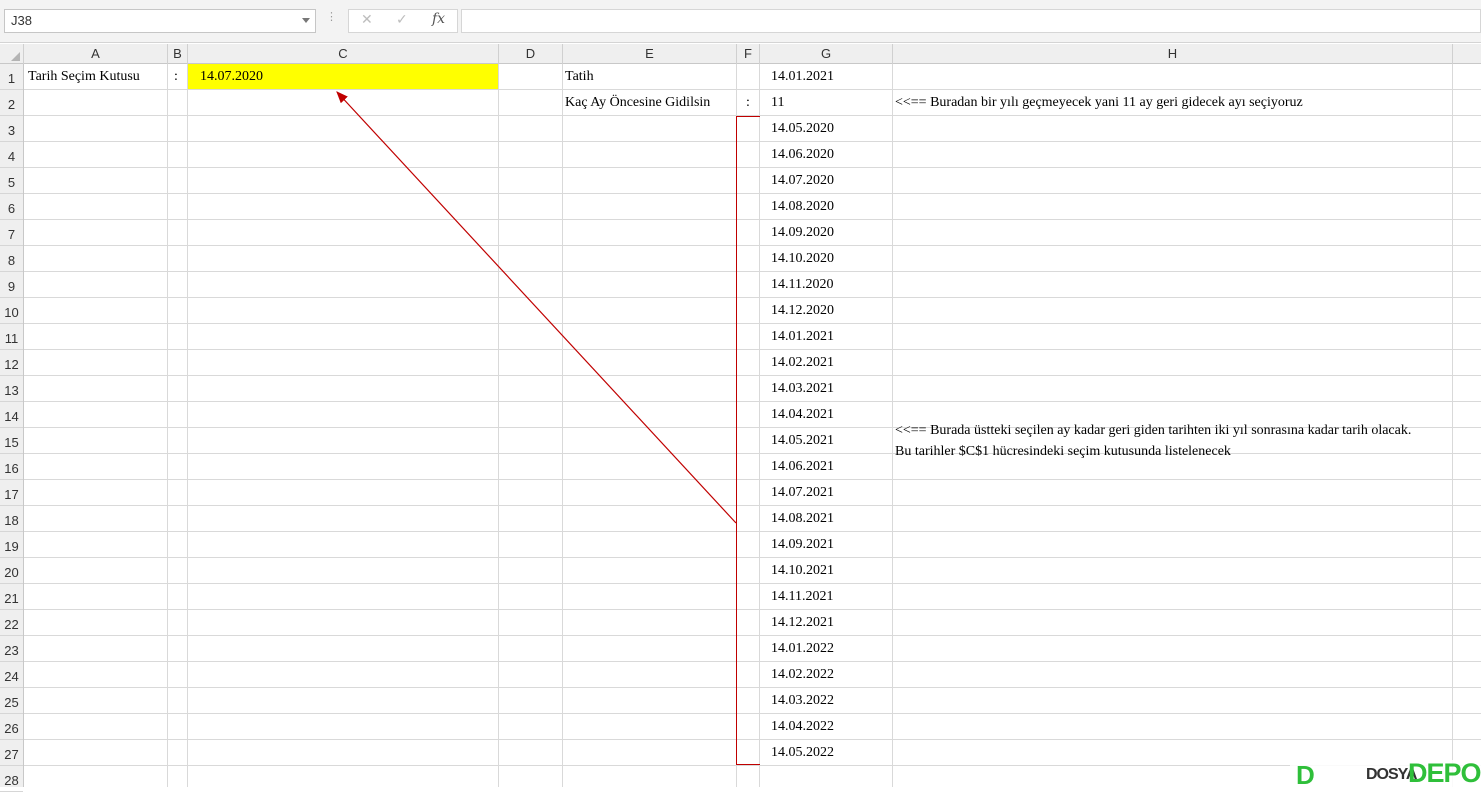 The image size is (1481, 796). I want to click on formula-buttons: ✕ ✓ fx, so click(403, 21).